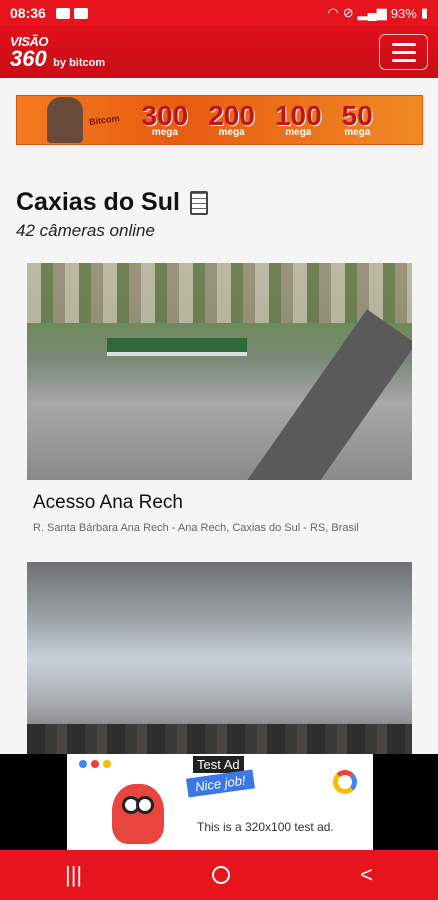 This screenshot has height=900, width=438. Describe the element at coordinates (265, 827) in the screenshot. I see `ad-text: This is a 320x100 test ad.` at that location.